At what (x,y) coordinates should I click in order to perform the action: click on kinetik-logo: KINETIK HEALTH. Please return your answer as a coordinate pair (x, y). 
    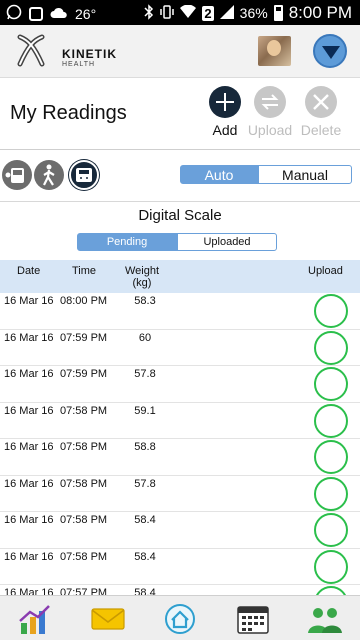
    Looking at the image, I should click on (71, 52).